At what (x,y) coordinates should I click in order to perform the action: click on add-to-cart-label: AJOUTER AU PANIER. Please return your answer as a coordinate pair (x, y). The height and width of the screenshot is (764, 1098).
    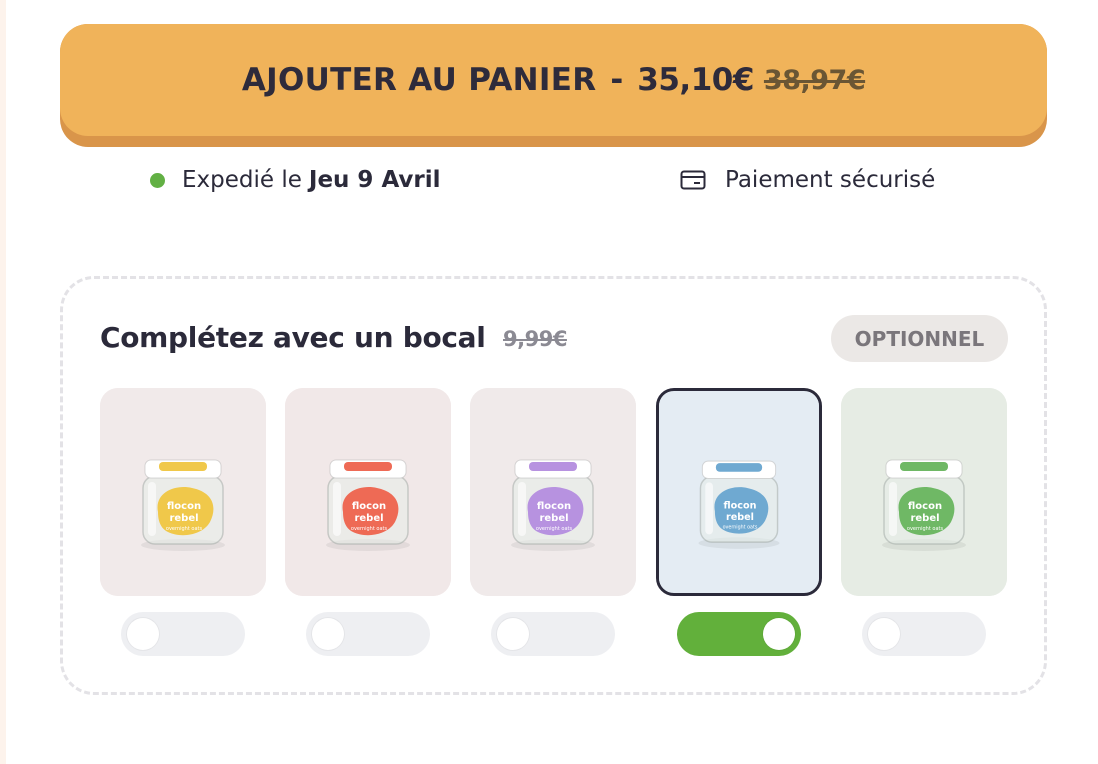
    Looking at the image, I should click on (419, 80).